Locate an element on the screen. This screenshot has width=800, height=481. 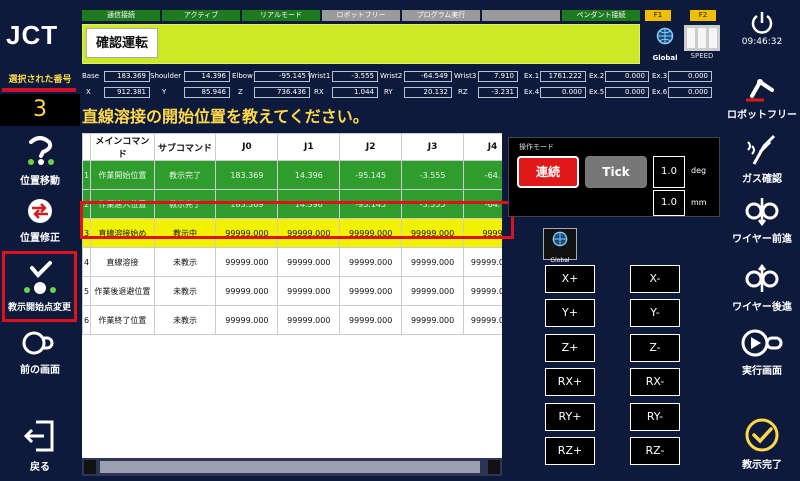
coord-label-ex5: Ex.5 is located at coordinates (597, 92).